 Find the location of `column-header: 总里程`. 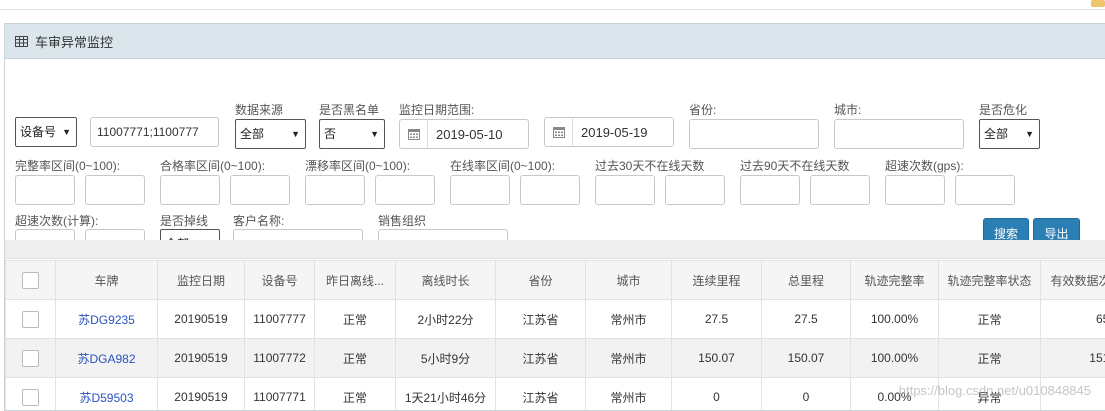

column-header: 总里程 is located at coordinates (806, 280).